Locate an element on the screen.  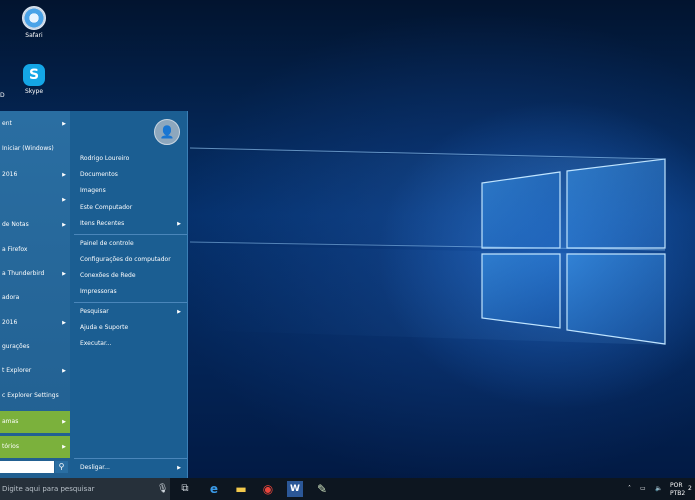
place-item-recent: Itens Recentes ▶ is located at coordinates (132, 224).